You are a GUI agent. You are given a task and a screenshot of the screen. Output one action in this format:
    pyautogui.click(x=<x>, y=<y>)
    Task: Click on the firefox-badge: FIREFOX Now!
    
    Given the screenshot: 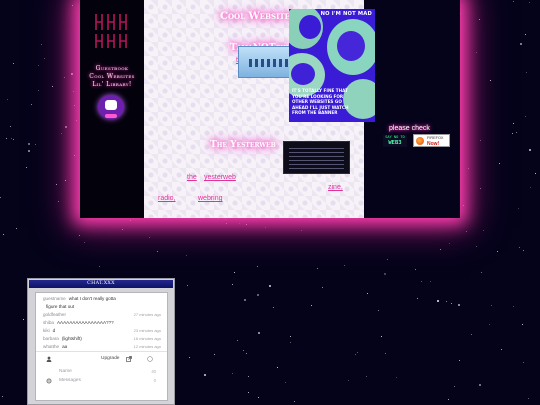 What is the action you would take?
    pyautogui.click(x=431, y=140)
    